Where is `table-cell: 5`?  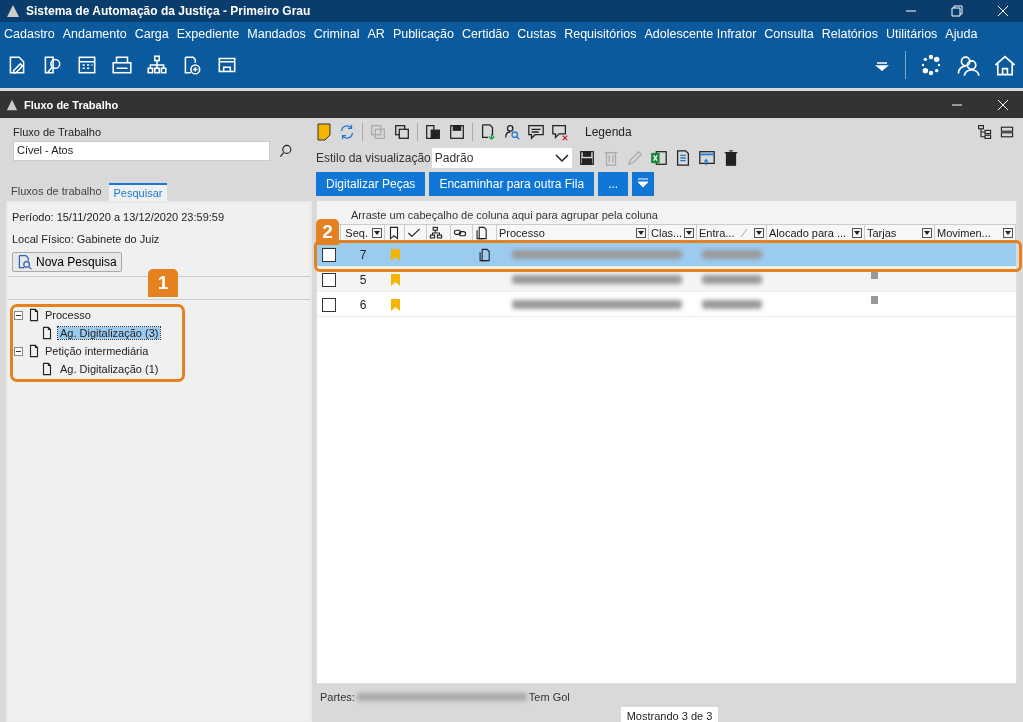
table-cell: 5 is located at coordinates (363, 279).